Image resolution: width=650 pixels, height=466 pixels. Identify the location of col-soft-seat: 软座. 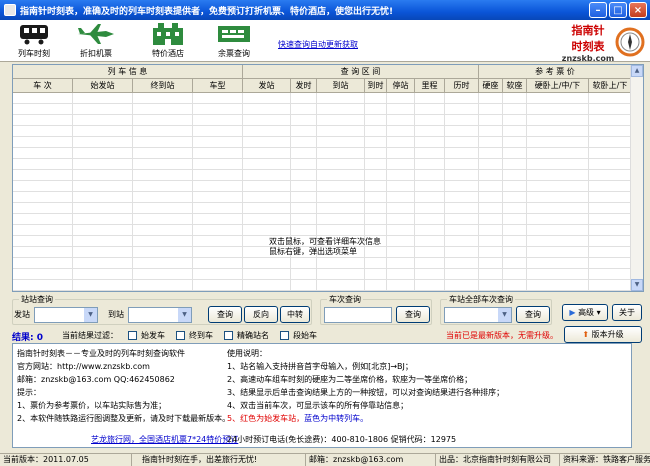
(515, 86).